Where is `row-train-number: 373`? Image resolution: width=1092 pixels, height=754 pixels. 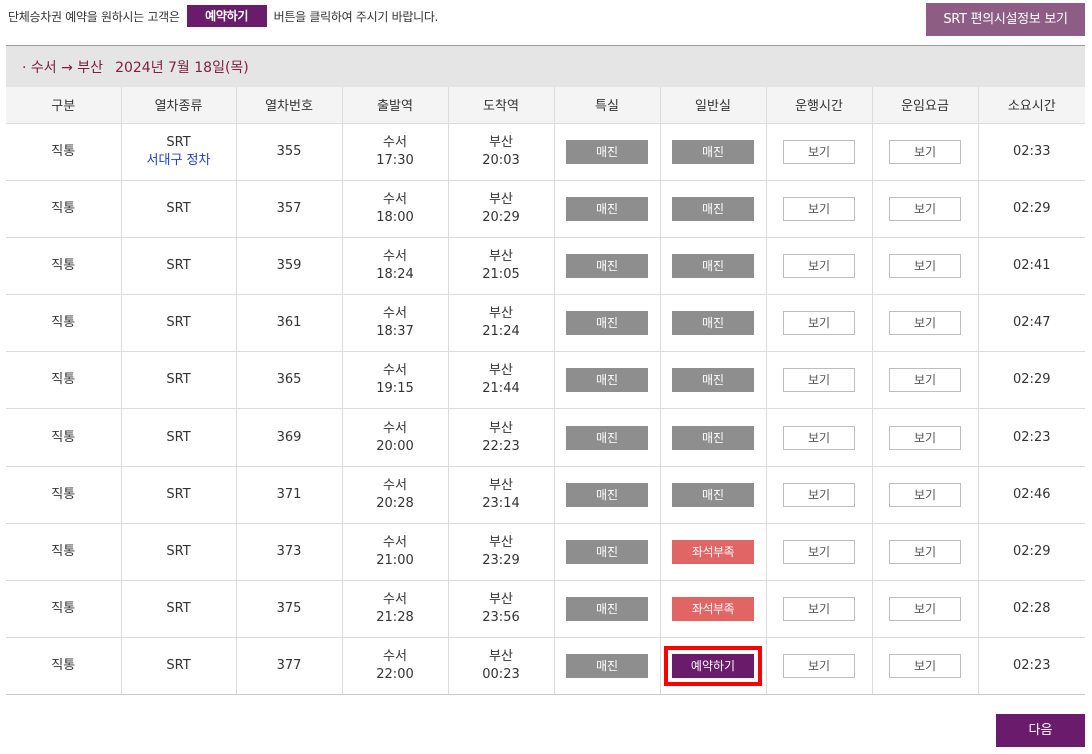 row-train-number: 373 is located at coordinates (289, 552).